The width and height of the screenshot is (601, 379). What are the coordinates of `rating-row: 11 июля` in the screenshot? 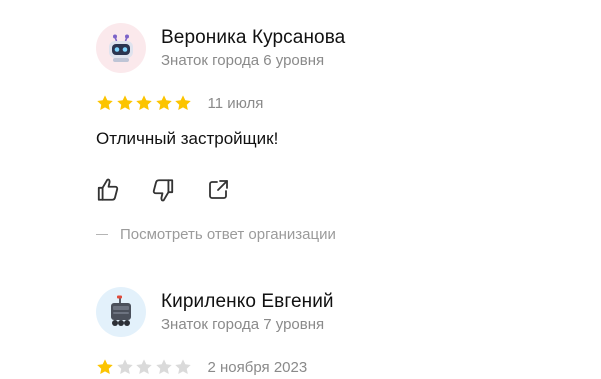 It's located at (336, 103).